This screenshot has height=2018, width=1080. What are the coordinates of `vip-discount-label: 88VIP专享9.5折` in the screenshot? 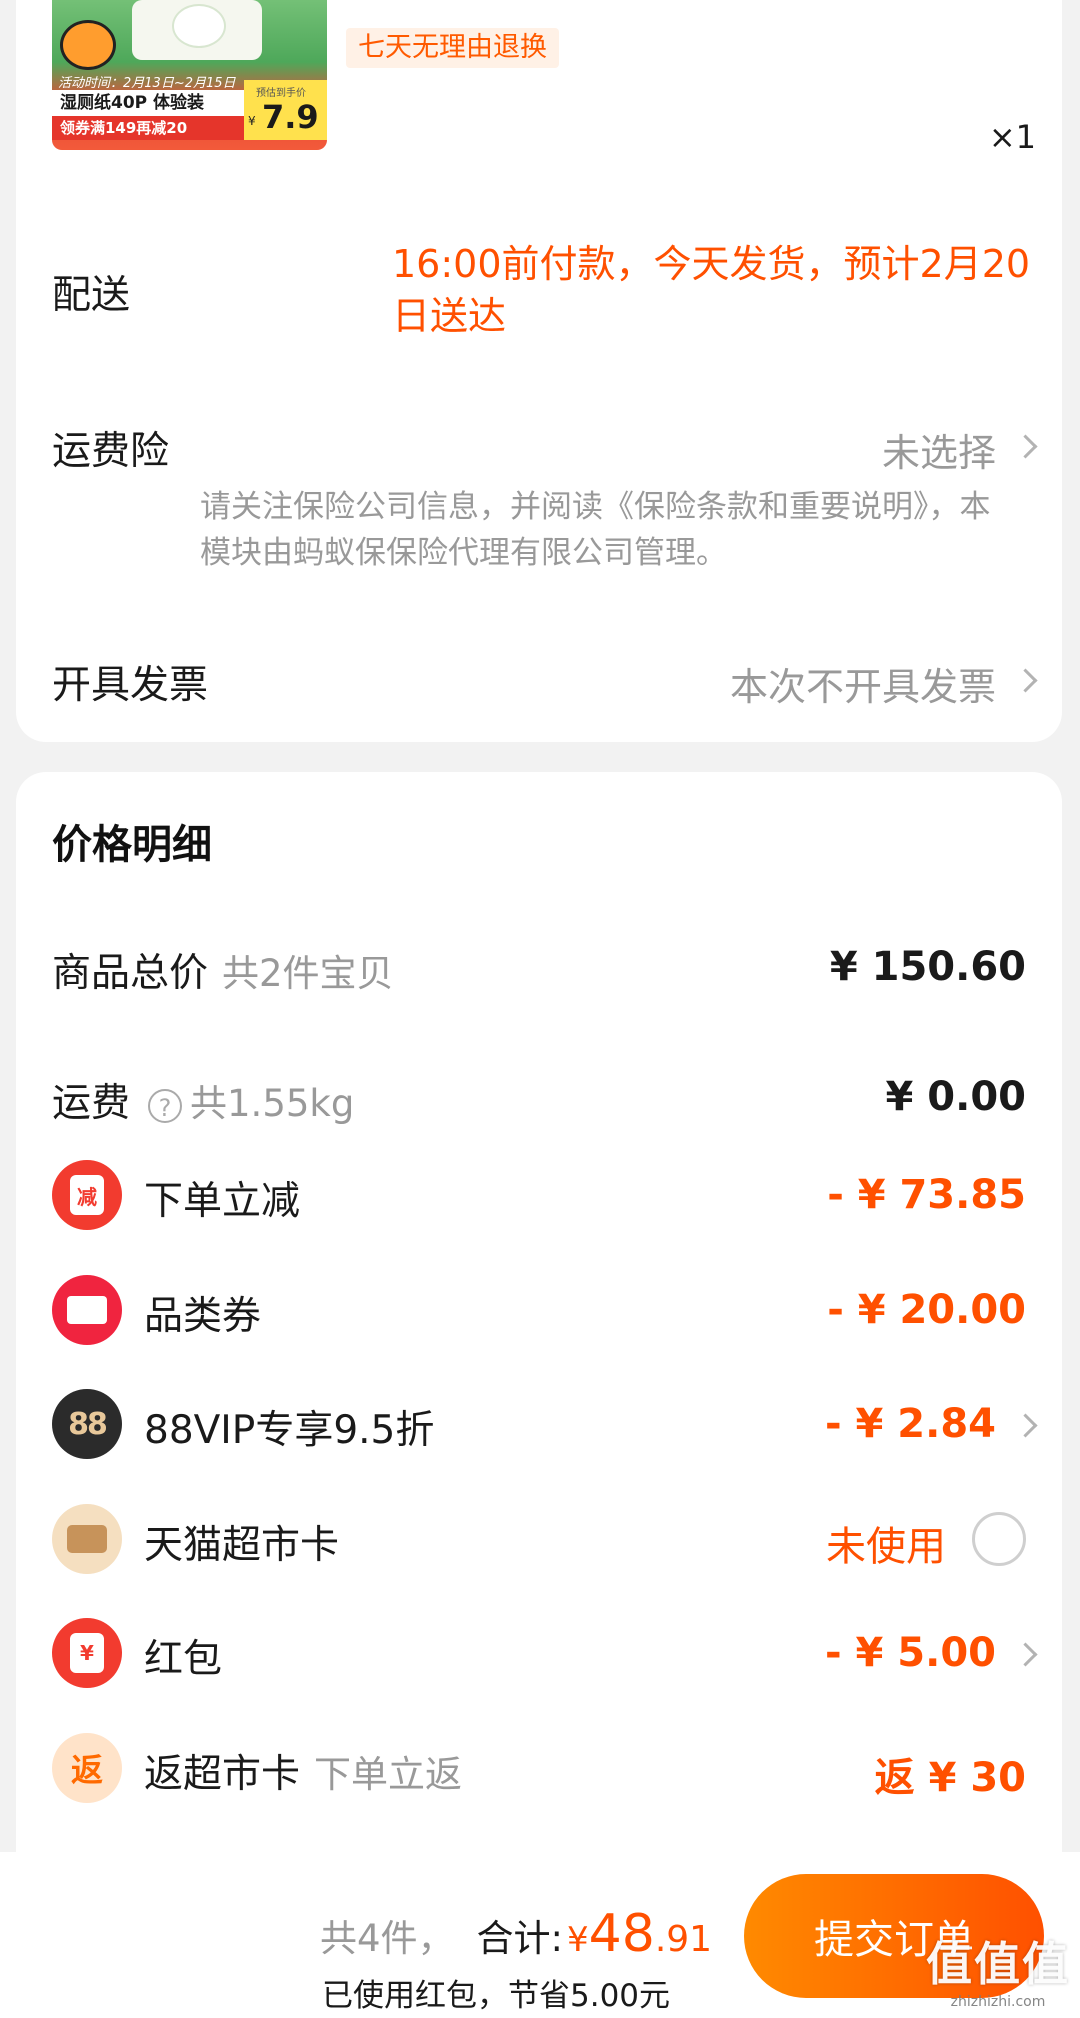 It's located at (289, 1430).